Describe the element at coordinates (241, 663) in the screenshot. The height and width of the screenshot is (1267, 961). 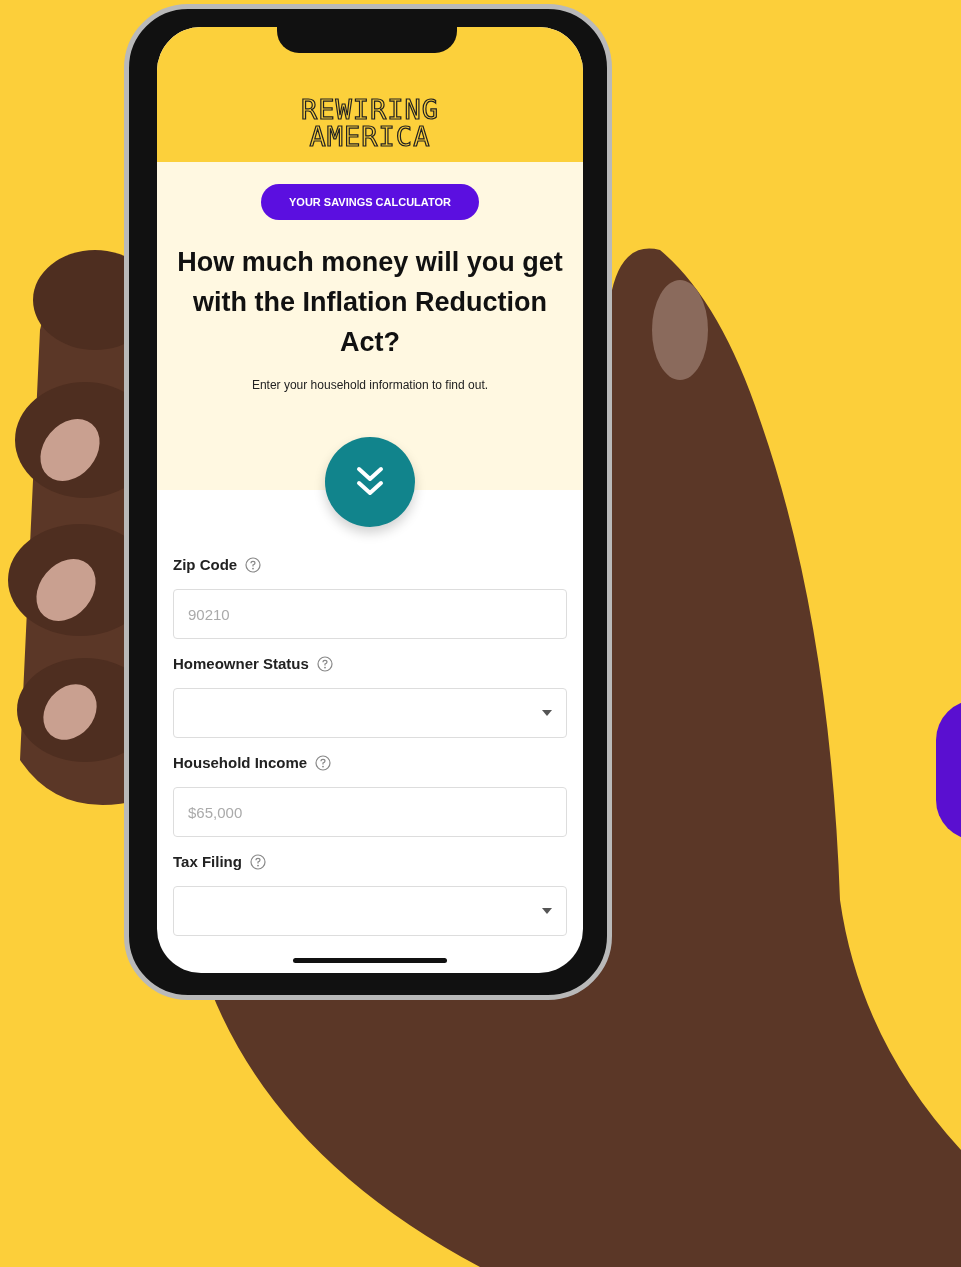
I see `field-label: Homeowner Status` at that location.